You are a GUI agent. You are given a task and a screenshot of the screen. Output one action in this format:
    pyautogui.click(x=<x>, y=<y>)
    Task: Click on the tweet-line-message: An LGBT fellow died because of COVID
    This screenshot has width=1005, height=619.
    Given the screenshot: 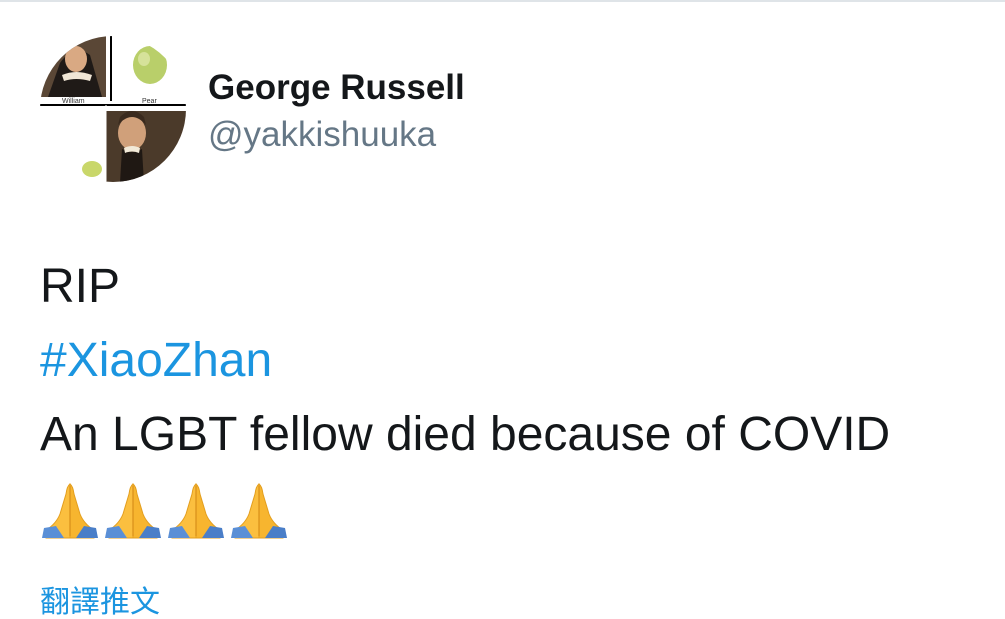 What is the action you would take?
    pyautogui.click(x=465, y=434)
    